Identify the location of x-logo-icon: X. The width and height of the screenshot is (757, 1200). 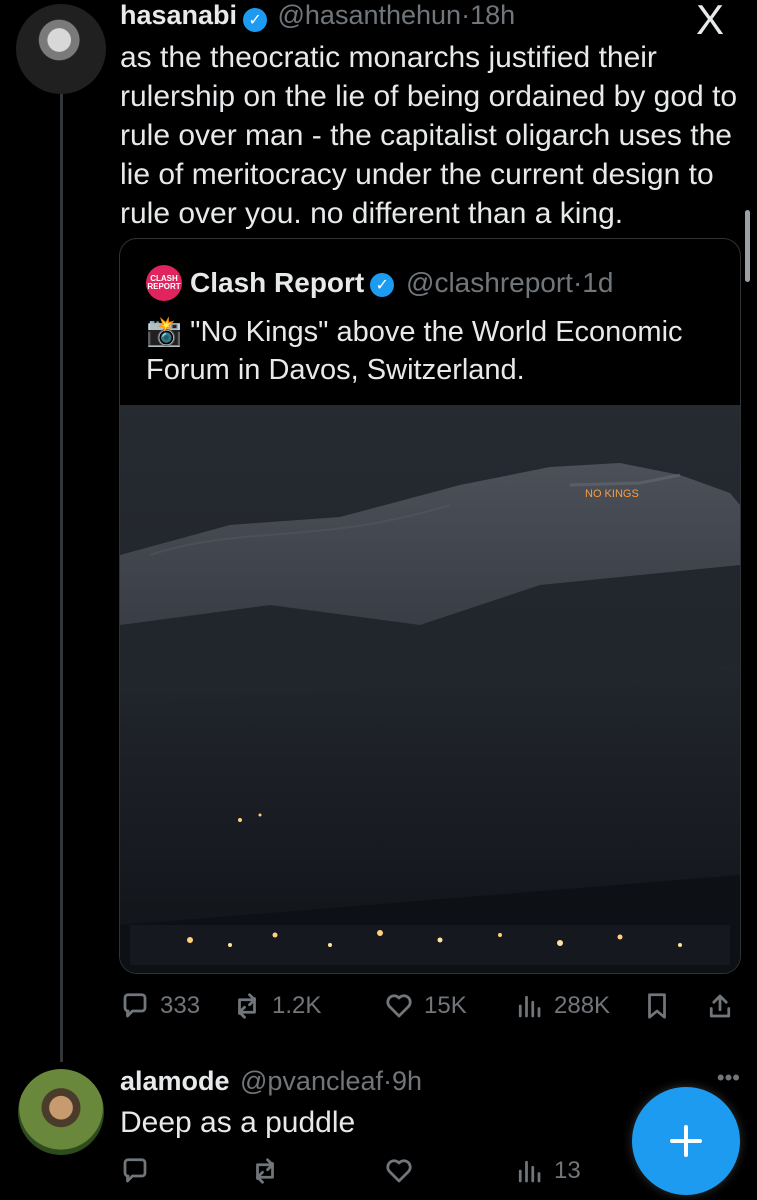
(710, 20).